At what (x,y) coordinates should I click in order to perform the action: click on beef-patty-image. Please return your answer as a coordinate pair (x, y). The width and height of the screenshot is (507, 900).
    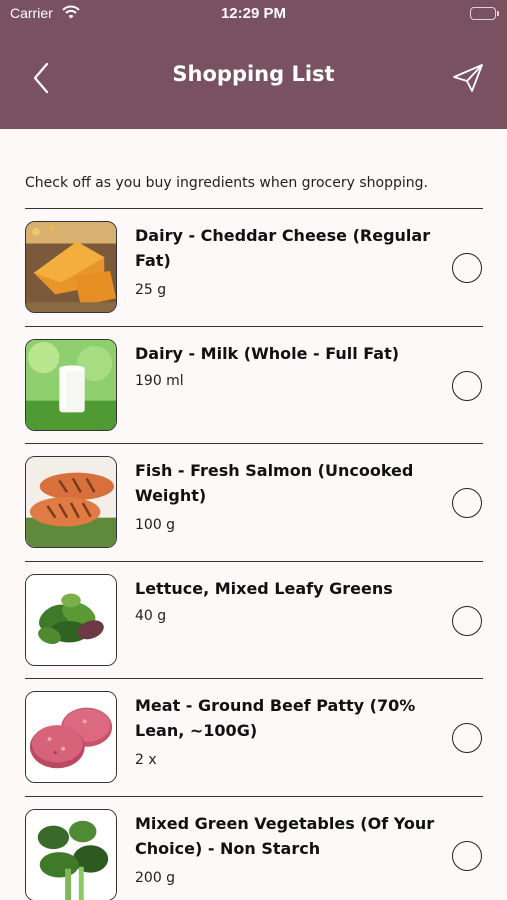
    Looking at the image, I should click on (71, 737).